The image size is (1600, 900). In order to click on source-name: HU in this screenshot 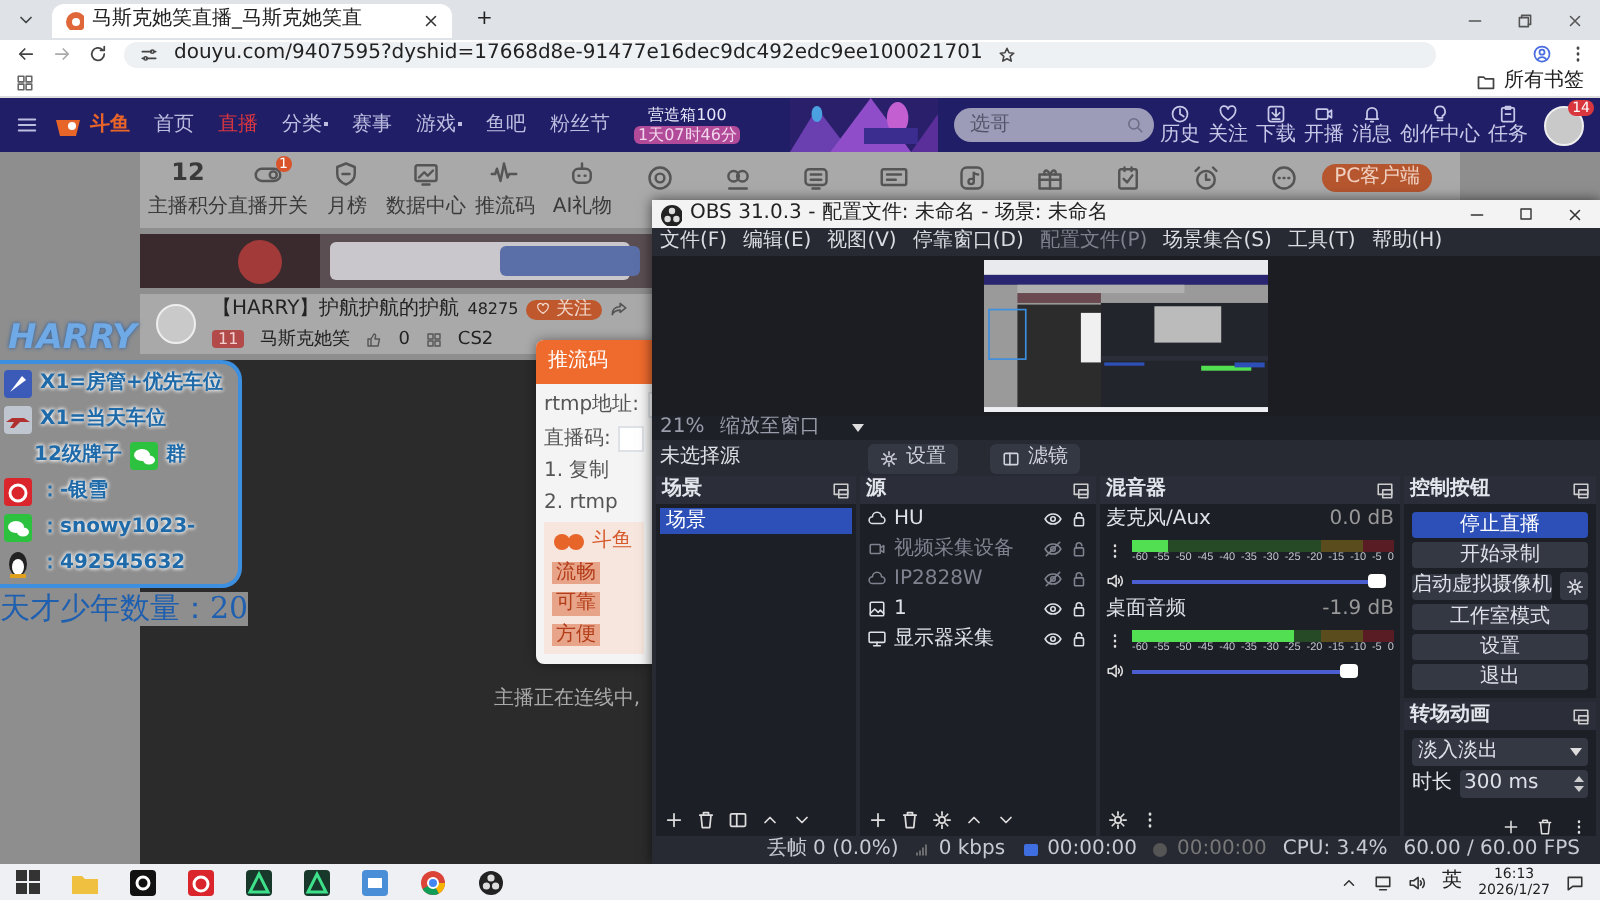, I will do `click(910, 519)`.